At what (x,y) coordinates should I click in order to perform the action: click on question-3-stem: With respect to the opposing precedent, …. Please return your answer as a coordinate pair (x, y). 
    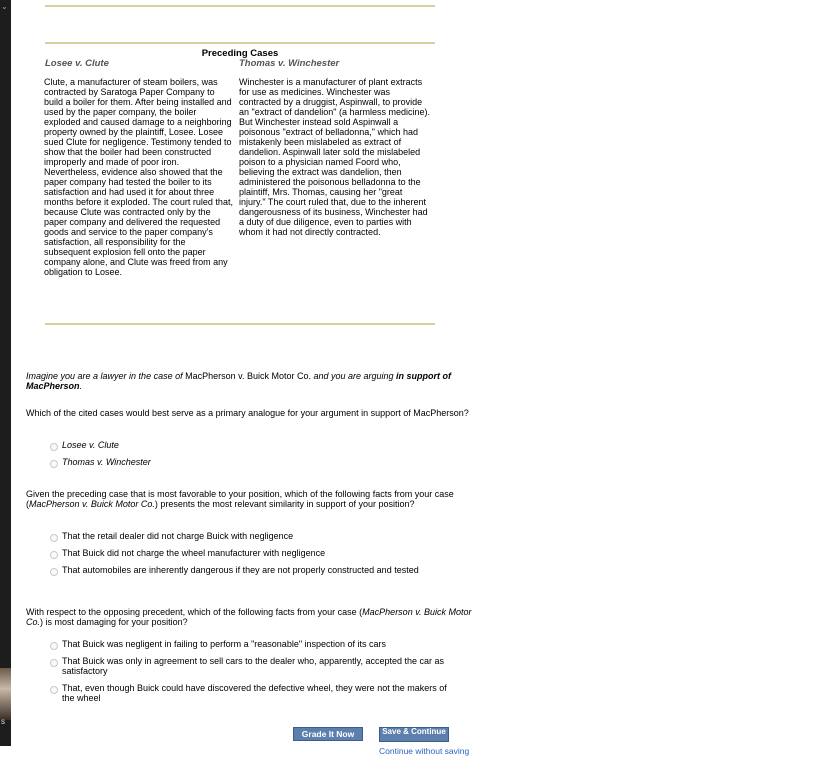
    Looking at the image, I should click on (249, 617).